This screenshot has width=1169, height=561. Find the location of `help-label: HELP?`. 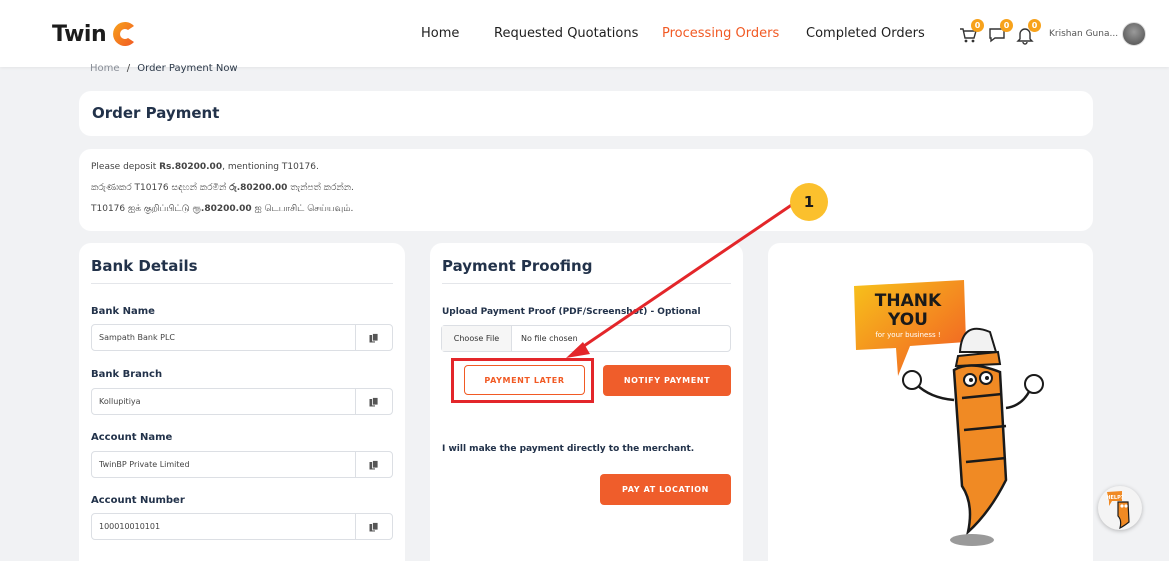

help-label: HELP? is located at coordinates (1114, 498).